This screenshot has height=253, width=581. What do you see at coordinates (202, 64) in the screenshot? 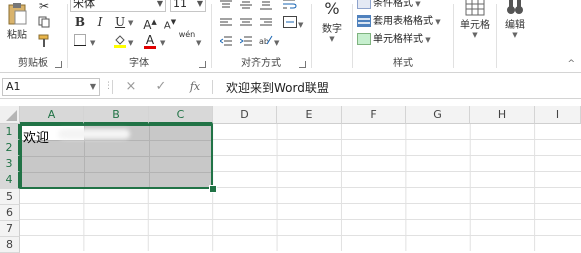
I see `font-launcher-icon` at bounding box center [202, 64].